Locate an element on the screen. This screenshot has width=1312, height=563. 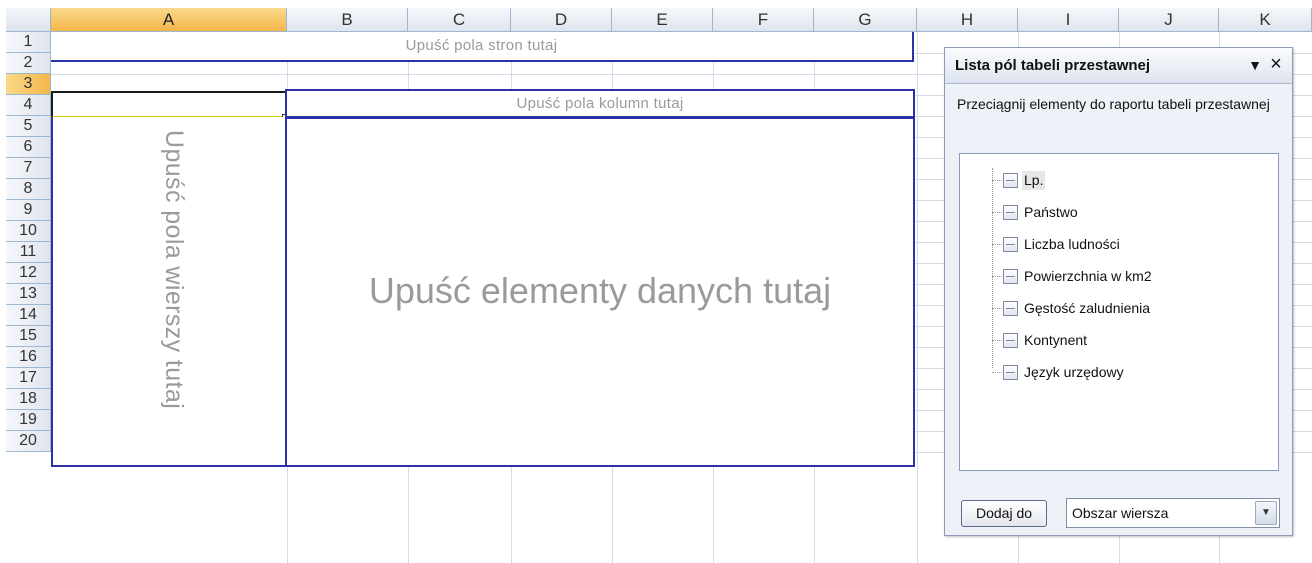
row-header-5: 5 is located at coordinates (28, 126).